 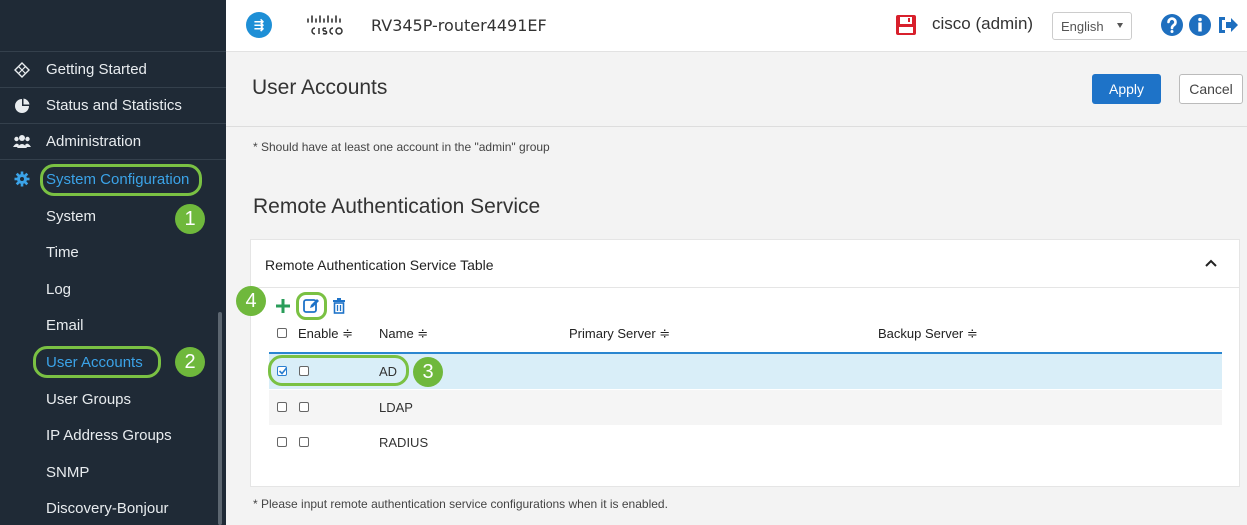 I want to click on table-row: AD, so click(x=745, y=371).